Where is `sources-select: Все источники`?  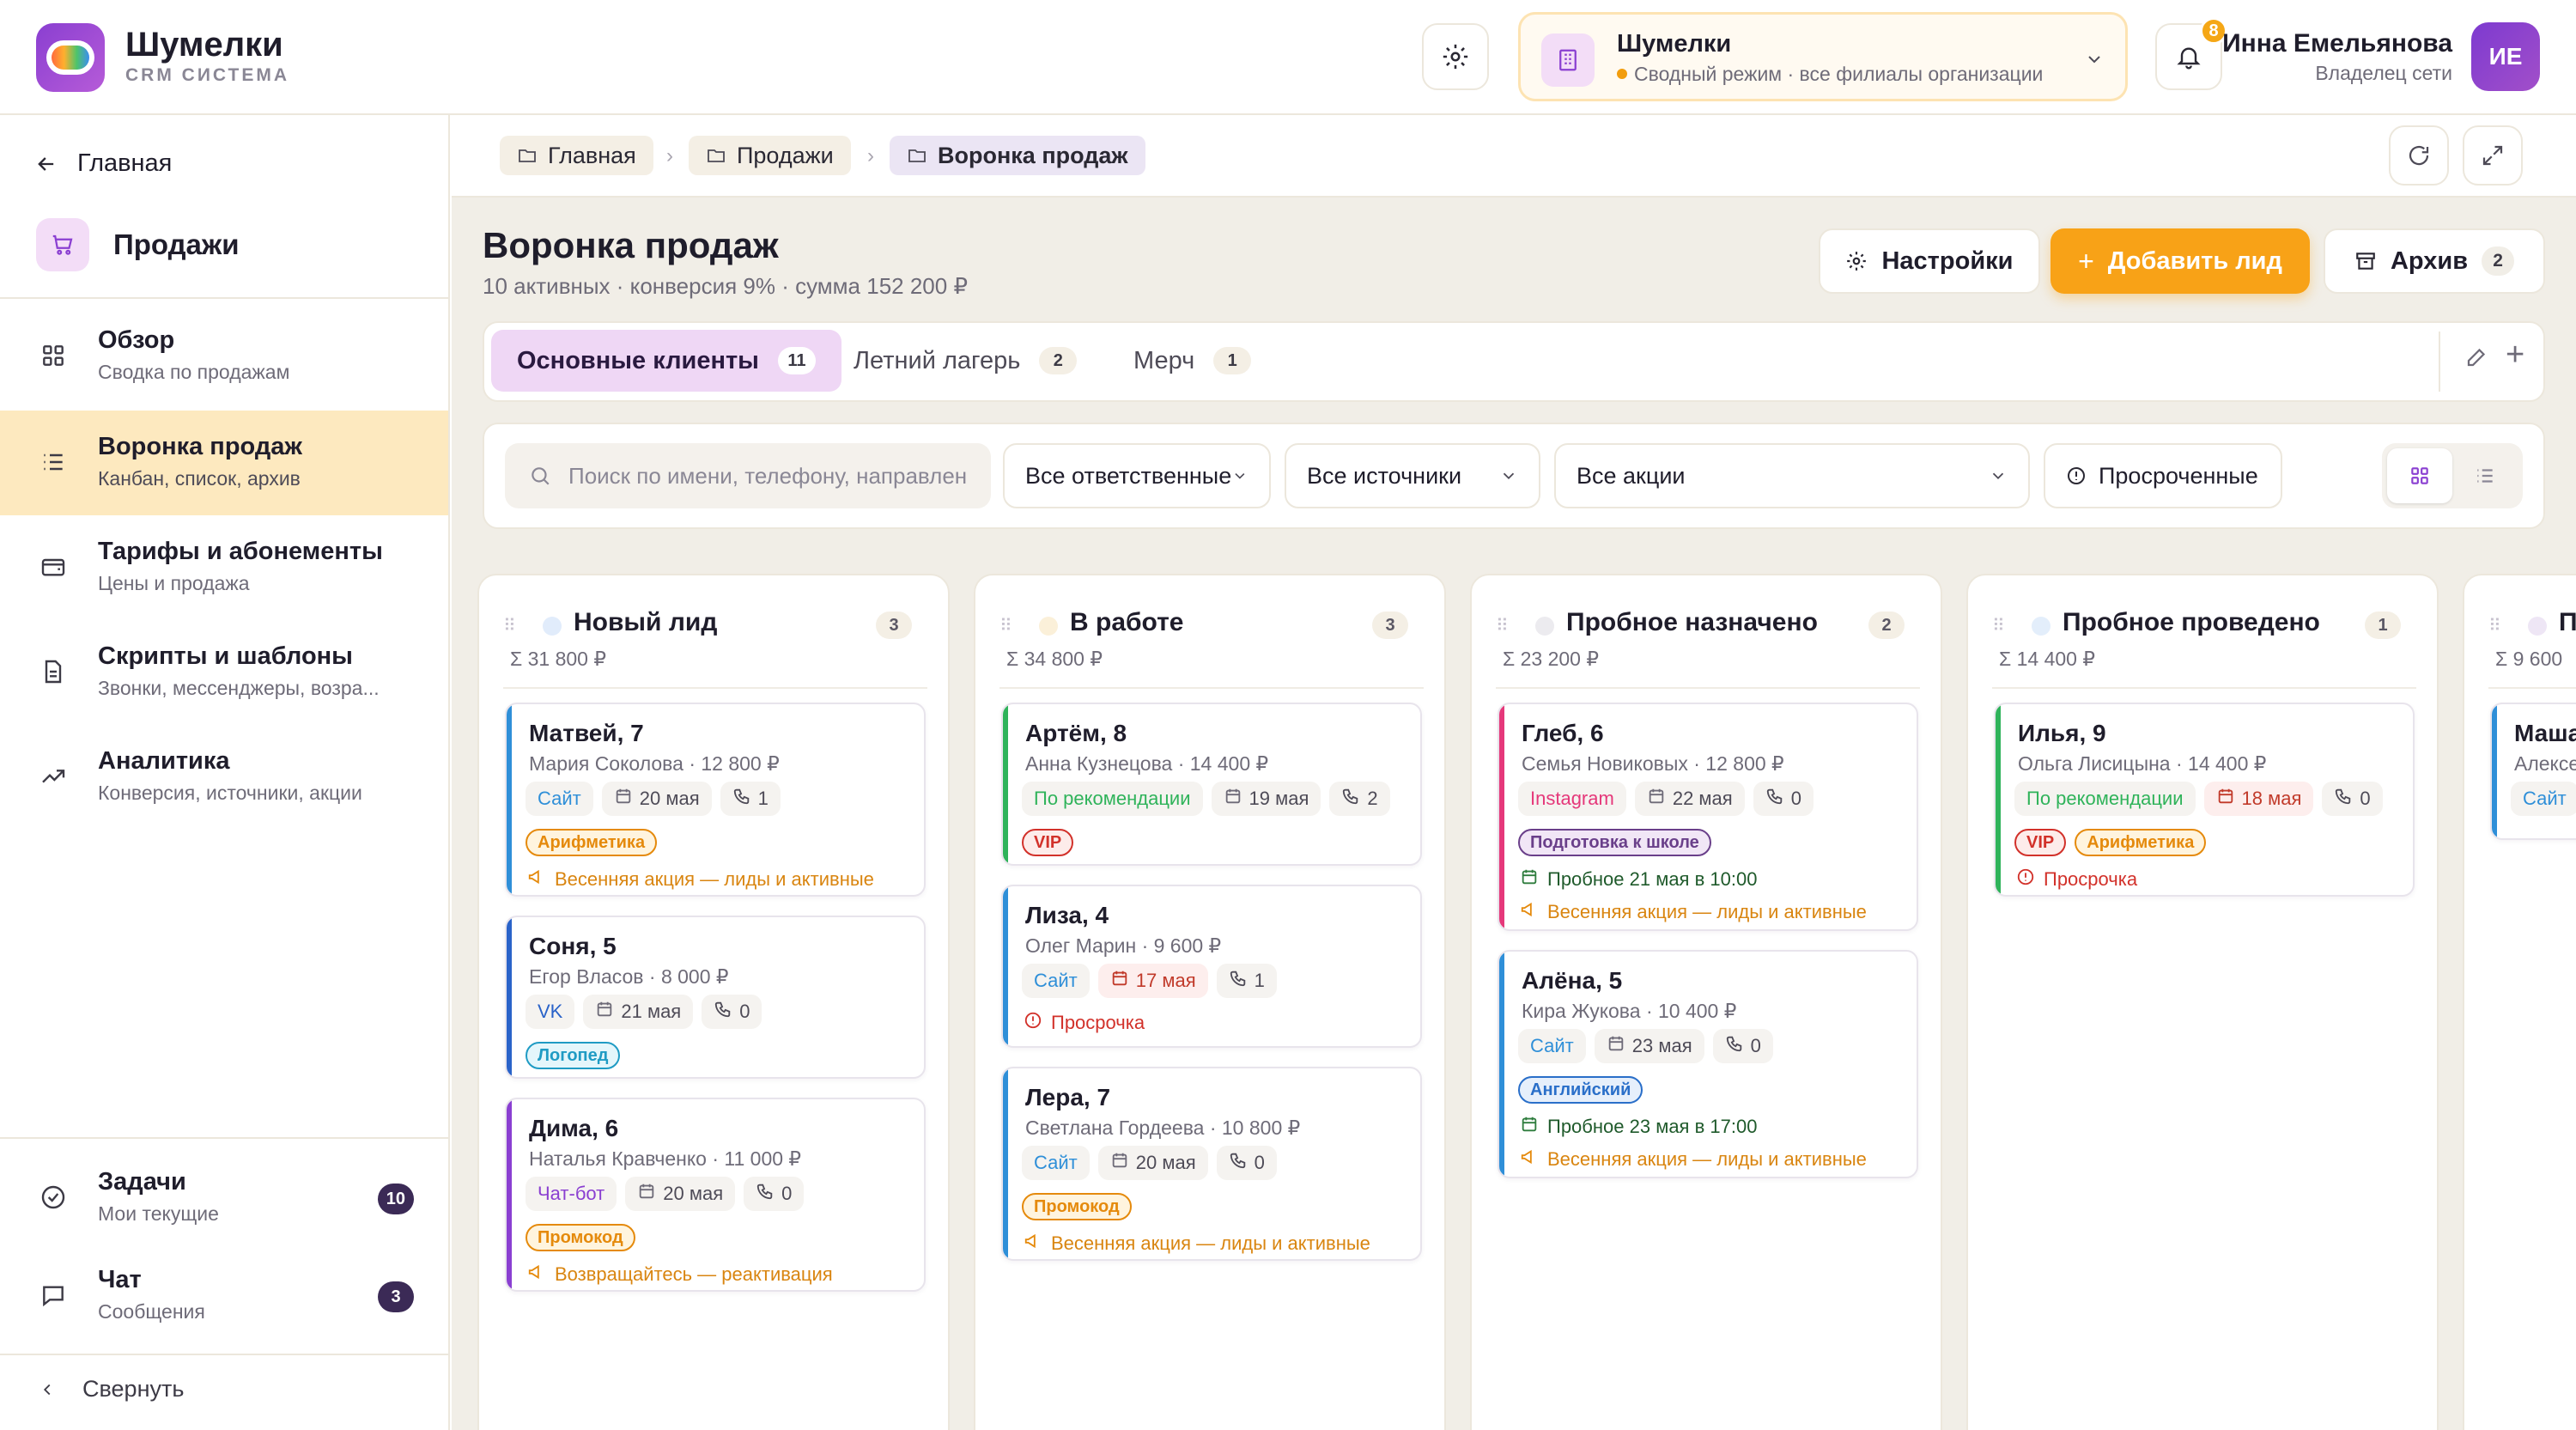 sources-select: Все источники is located at coordinates (1412, 475).